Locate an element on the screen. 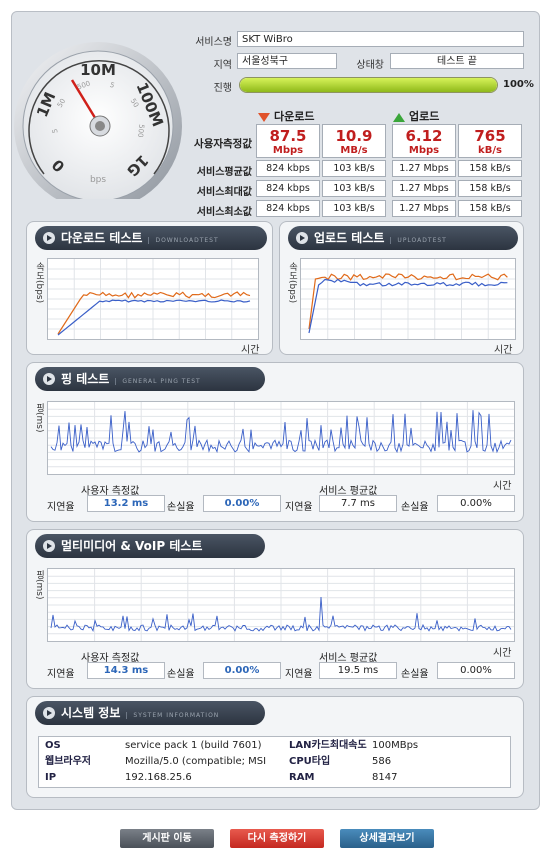  voip-x-label: 시간 is located at coordinates (502, 653).